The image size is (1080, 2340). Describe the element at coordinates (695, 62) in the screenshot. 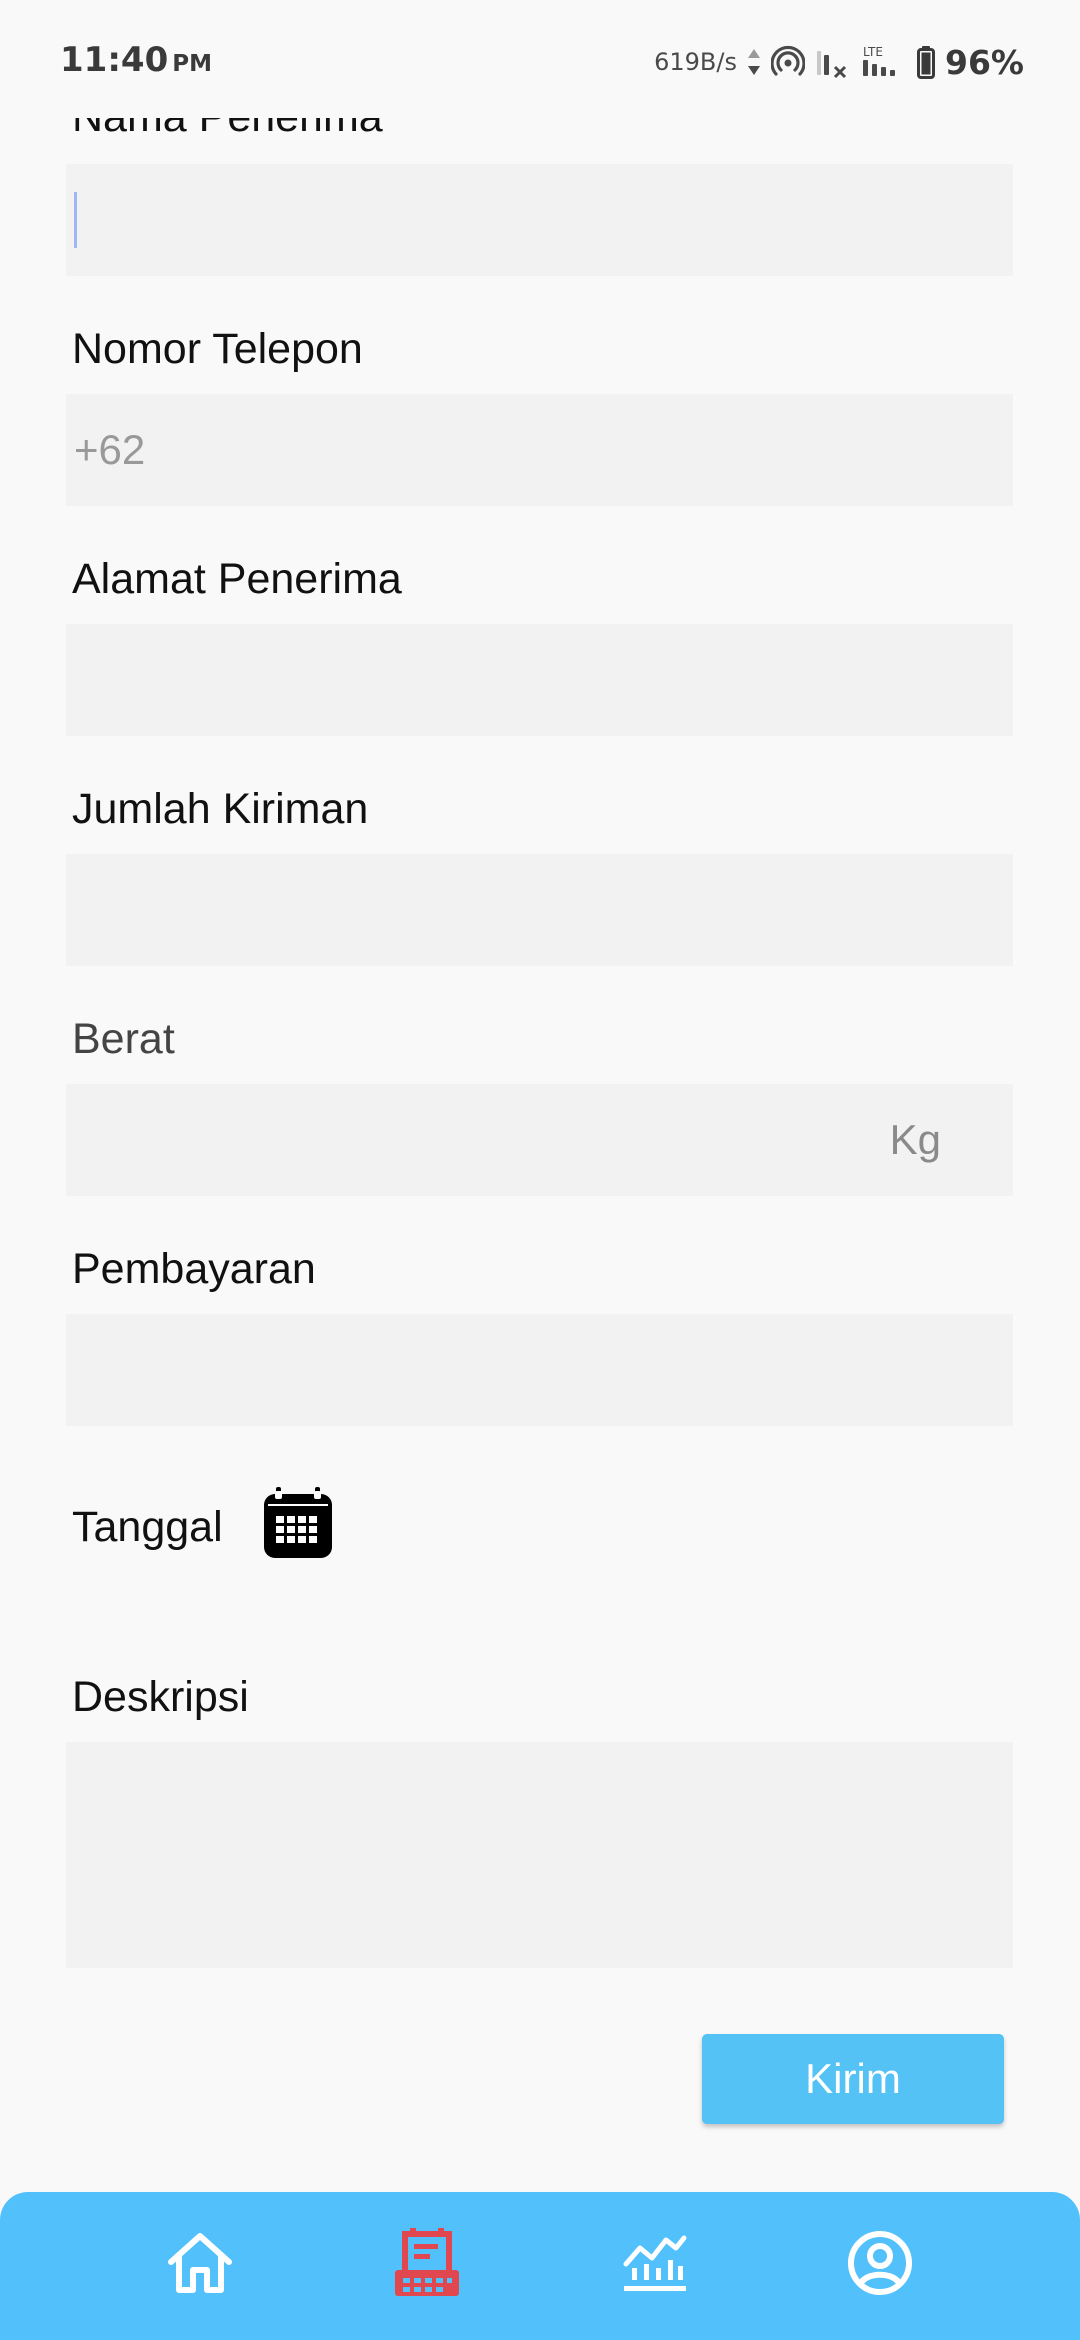

I see `network-speed: 619B/s` at that location.